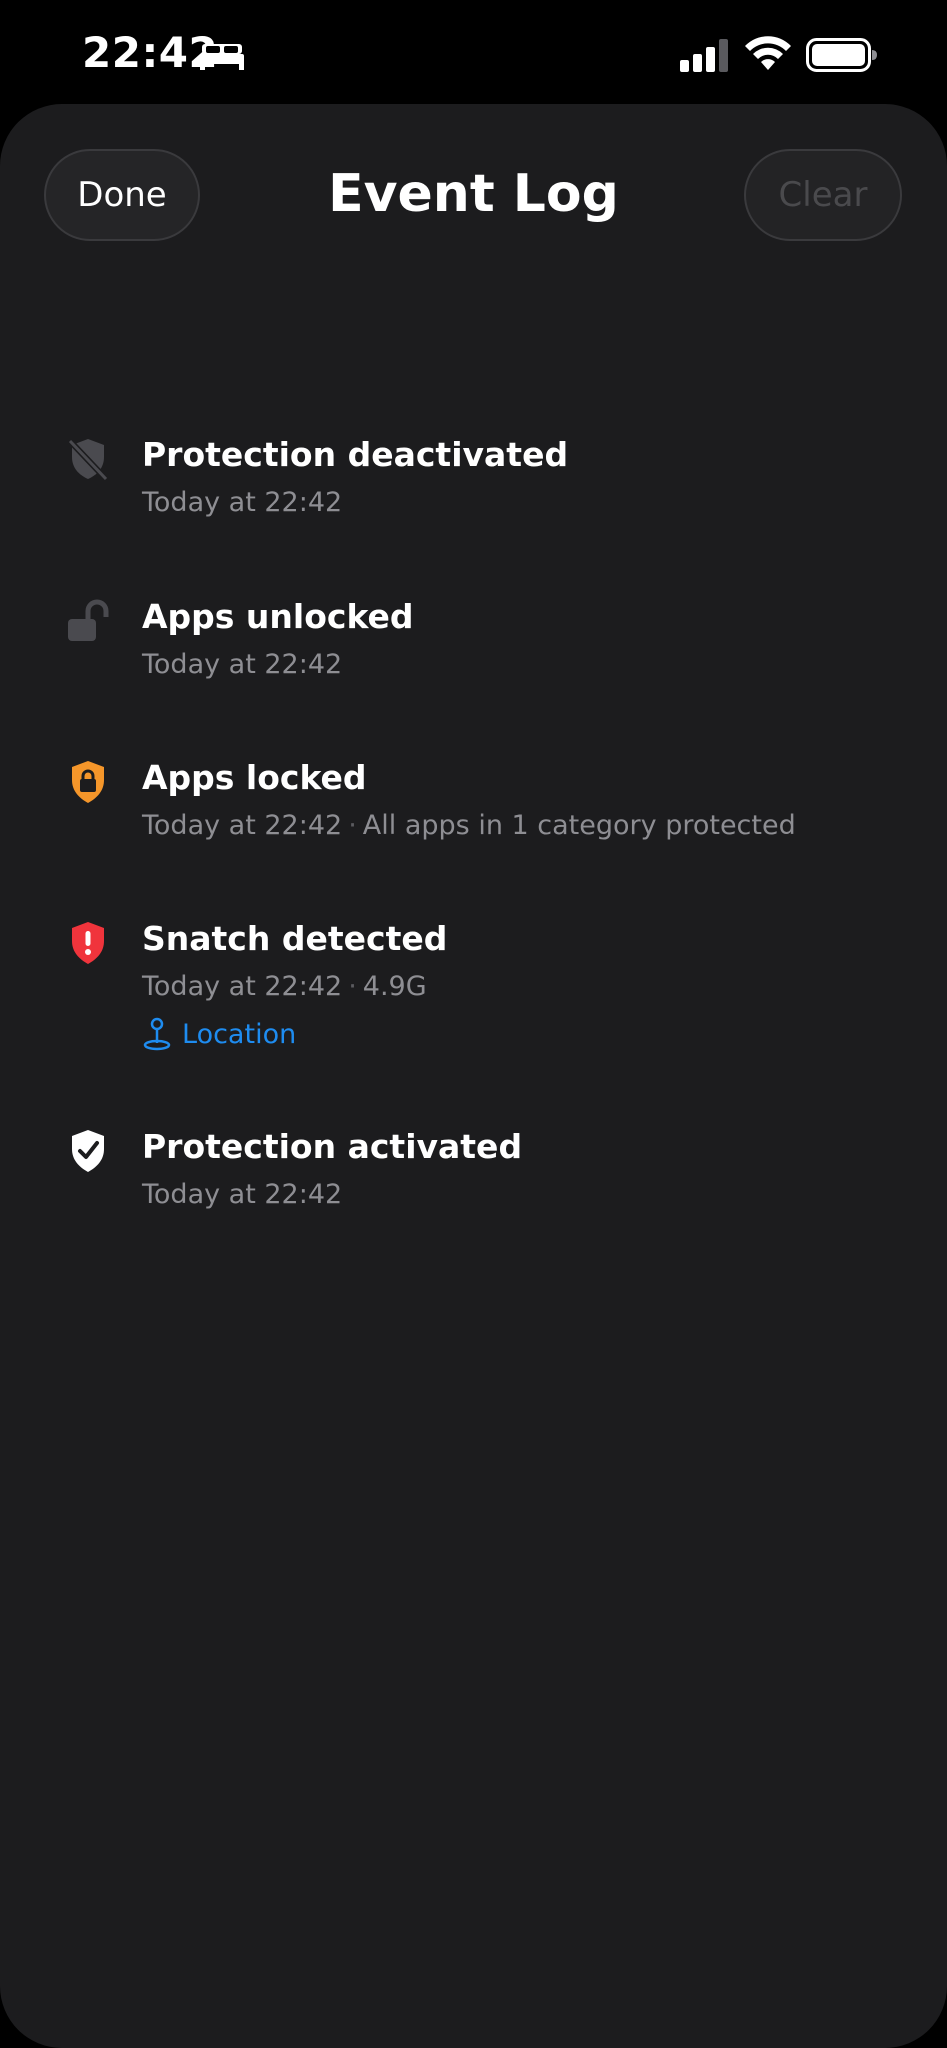 This screenshot has height=2048, width=947. What do you see at coordinates (157, 1034) in the screenshot?
I see `location-pin-icon` at bounding box center [157, 1034].